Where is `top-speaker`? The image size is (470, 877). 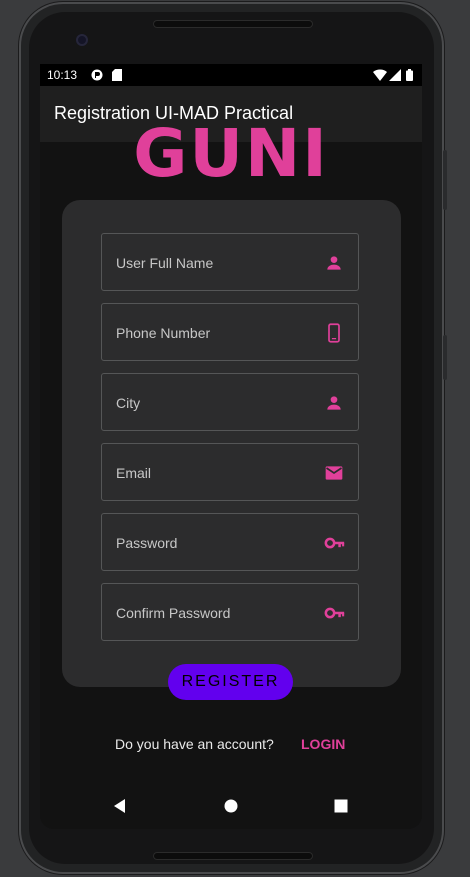
top-speaker is located at coordinates (233, 24).